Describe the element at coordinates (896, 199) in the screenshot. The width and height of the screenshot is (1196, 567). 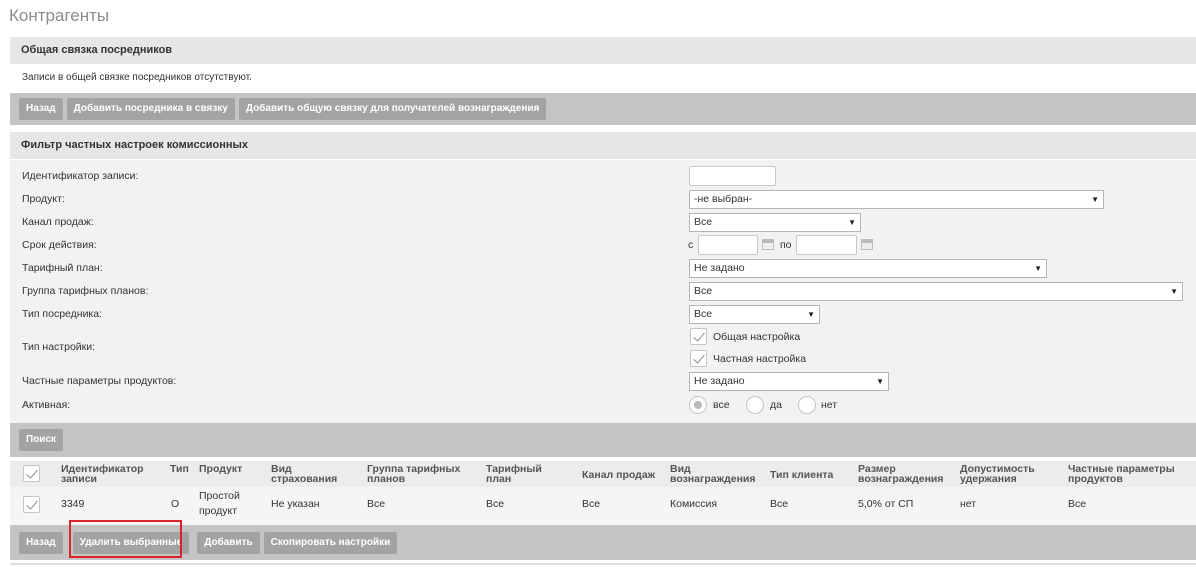
I see `product-select: -не выбран- ▼` at that location.